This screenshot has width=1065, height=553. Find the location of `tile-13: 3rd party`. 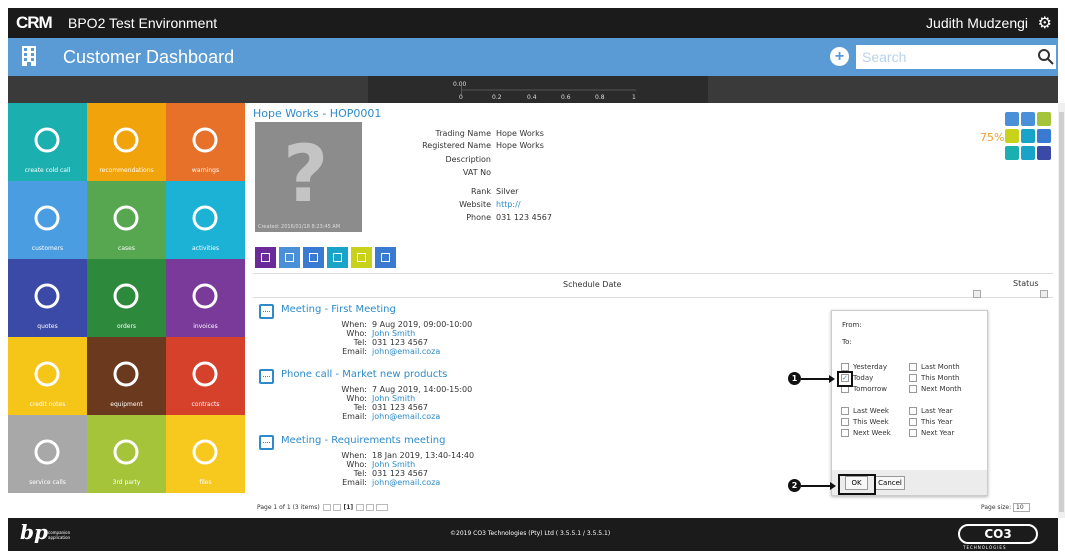

tile-13: 3rd party is located at coordinates (126, 454).